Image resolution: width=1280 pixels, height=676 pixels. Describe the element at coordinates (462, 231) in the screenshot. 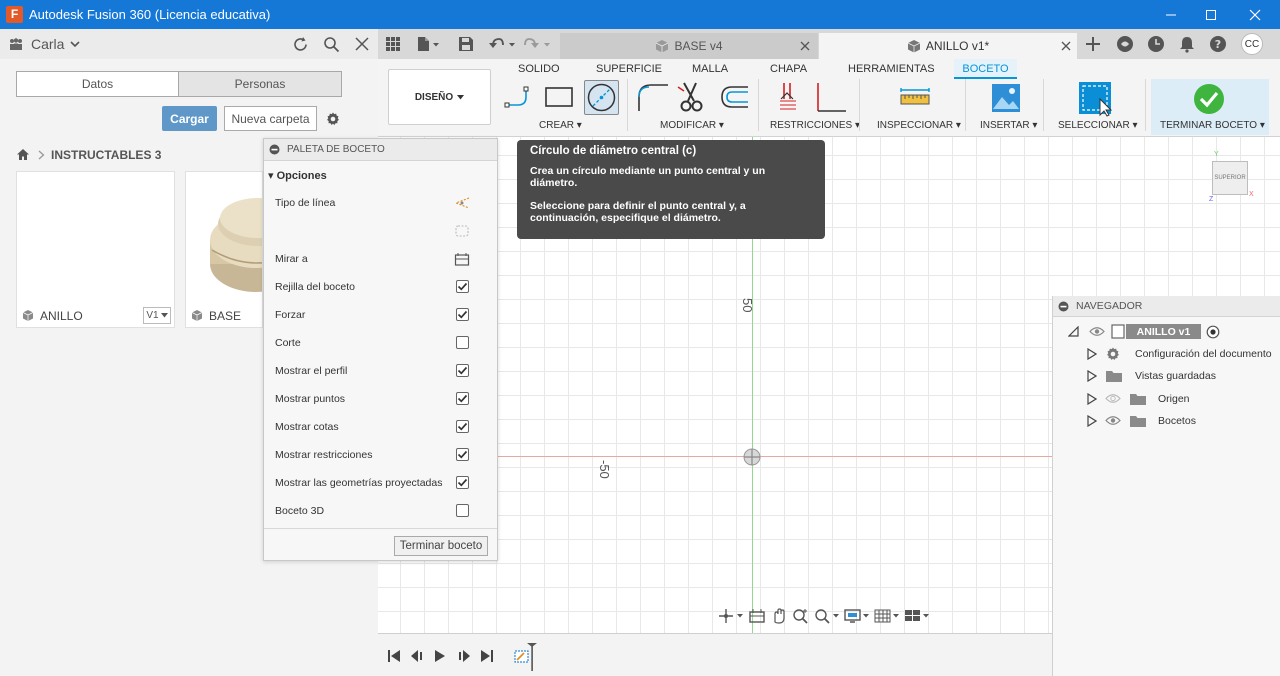

I see `construction-icon` at that location.